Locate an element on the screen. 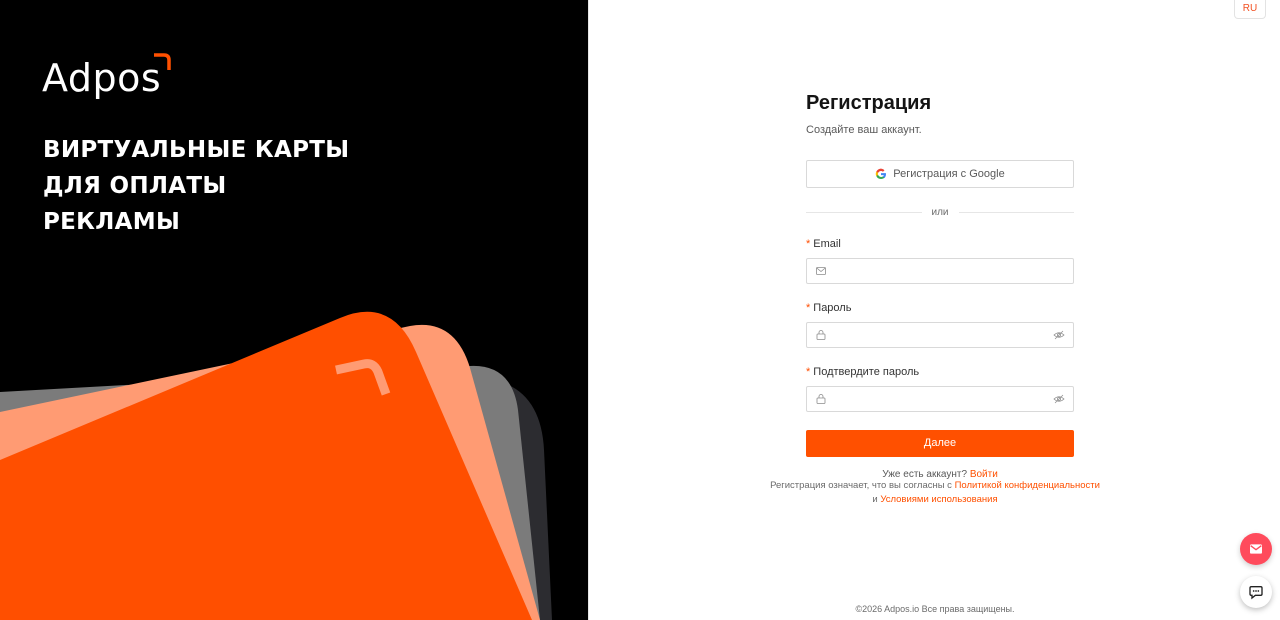 This screenshot has width=1280, height=620. email-group: * Email is located at coordinates (940, 261).